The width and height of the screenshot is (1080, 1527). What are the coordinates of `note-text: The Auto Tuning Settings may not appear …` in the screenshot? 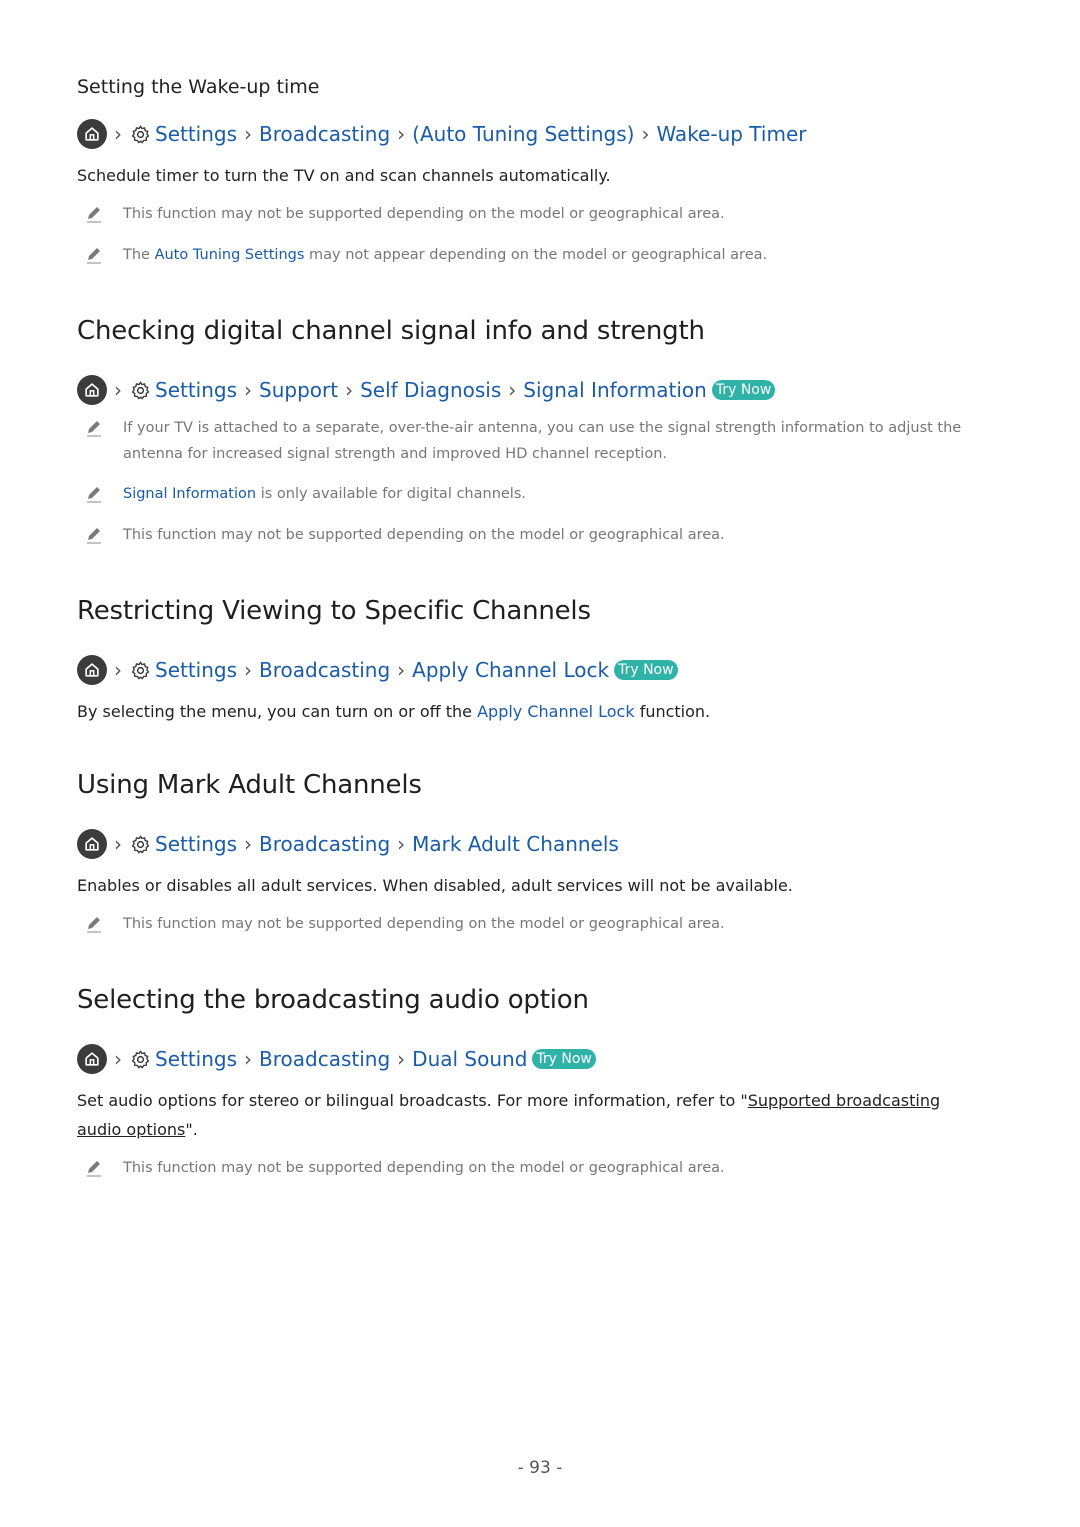 It's located at (445, 258).